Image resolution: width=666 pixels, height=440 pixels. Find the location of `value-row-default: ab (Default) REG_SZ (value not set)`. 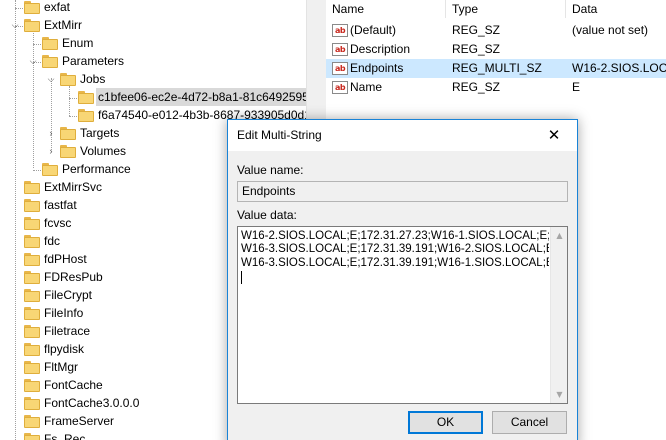

value-row-default: ab (Default) REG_SZ (value not set) is located at coordinates (496, 30).